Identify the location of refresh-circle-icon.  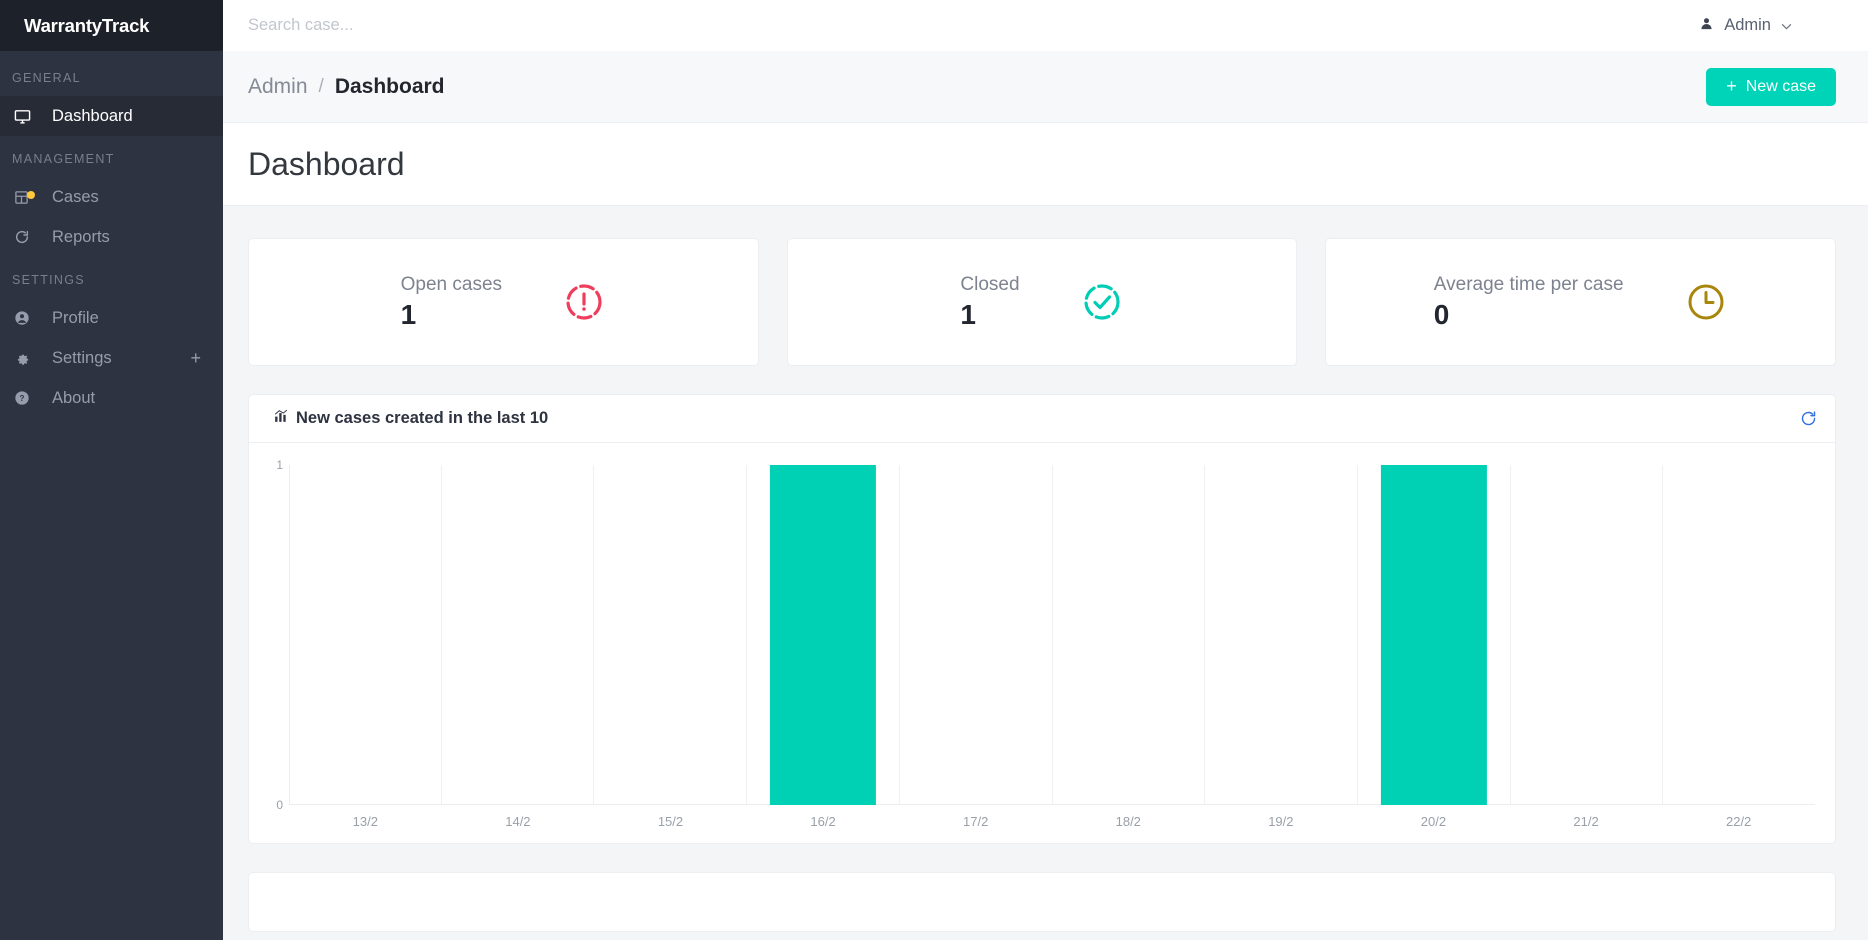
(27, 237).